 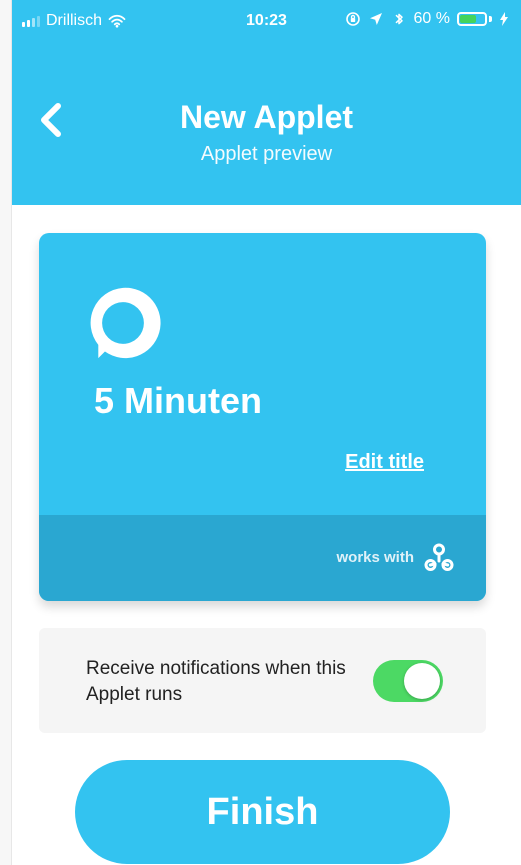 What do you see at coordinates (431, 18) in the screenshot?
I see `battery-percent: 60 %` at bounding box center [431, 18].